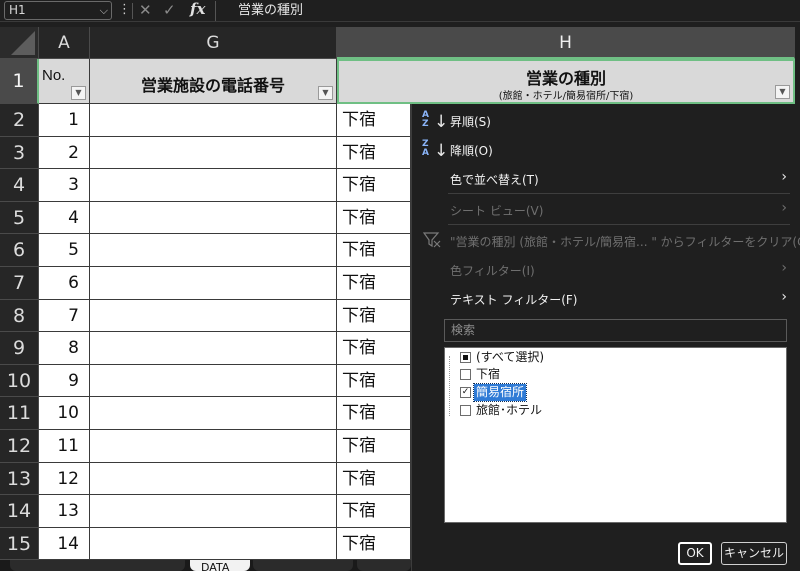 Image resolution: width=800 pixels, height=571 pixels. Describe the element at coordinates (754, 553) in the screenshot. I see `cancel-button: キャンセル` at that location.